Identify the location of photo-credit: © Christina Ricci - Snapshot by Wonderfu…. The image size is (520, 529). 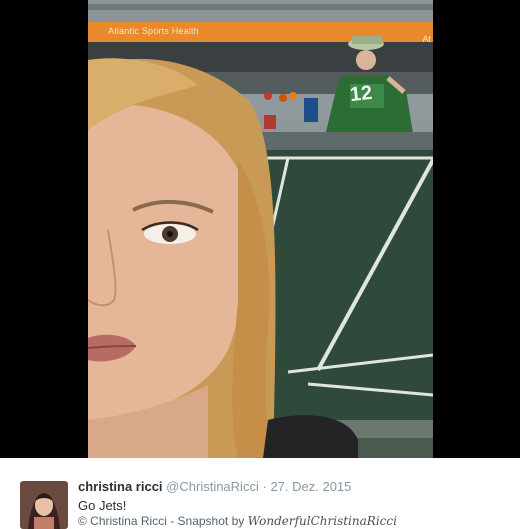
(237, 521).